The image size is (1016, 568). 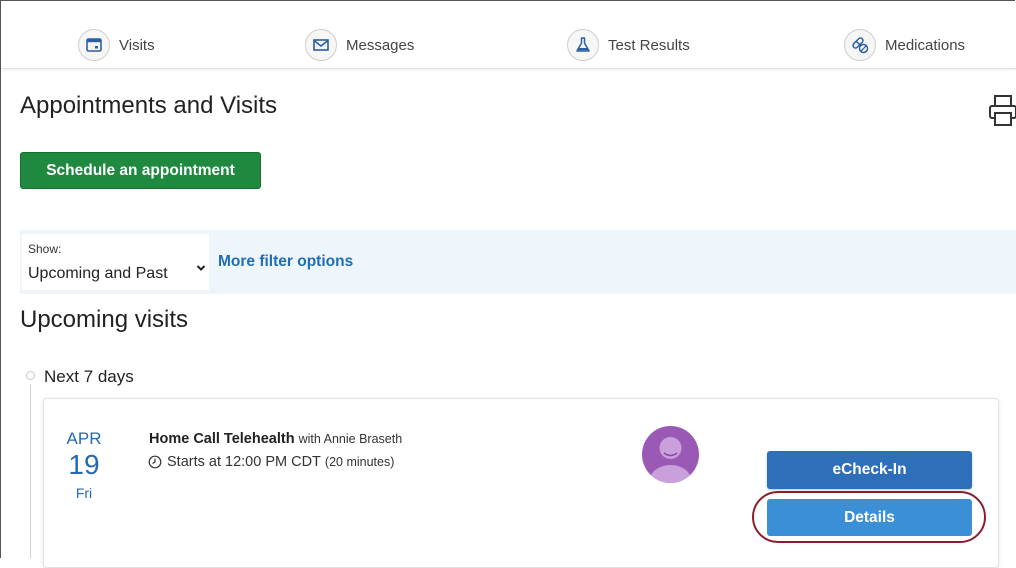 What do you see at coordinates (30, 471) in the screenshot?
I see `timeline-line` at bounding box center [30, 471].